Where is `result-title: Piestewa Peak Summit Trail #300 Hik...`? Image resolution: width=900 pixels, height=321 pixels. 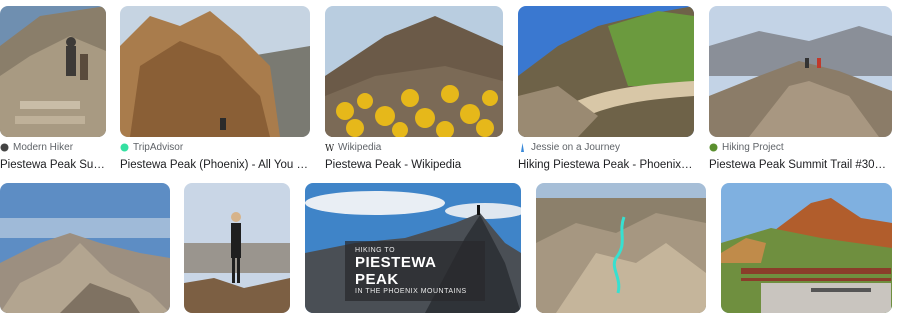 result-title: Piestewa Peak Summit Trail #300 Hik... is located at coordinates (800, 165).